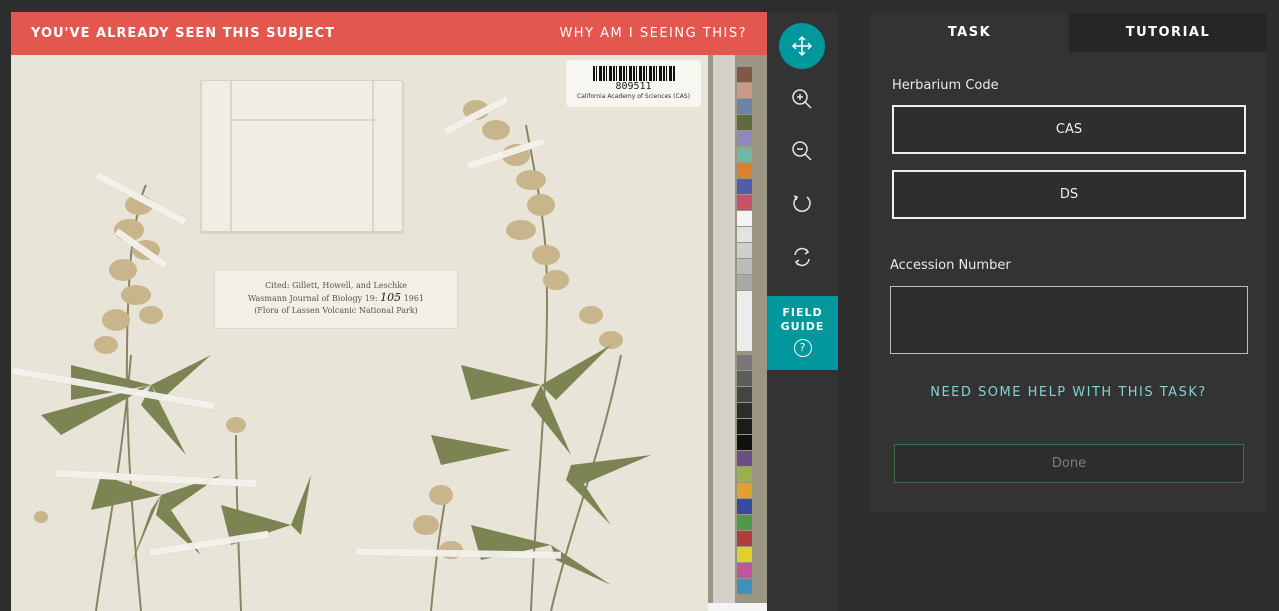 The height and width of the screenshot is (611, 1279). I want to click on help-question-icon: ?, so click(802, 348).